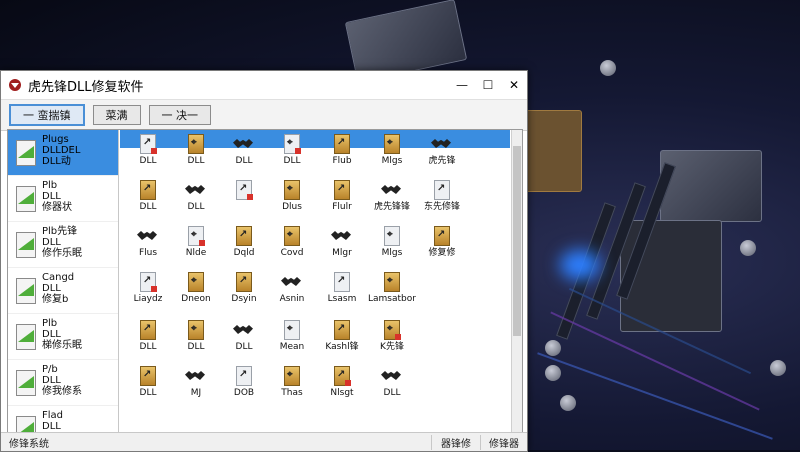 The width and height of the screenshot is (800, 452). Describe the element at coordinates (148, 299) in the screenshot. I see `file-item-label: Liaydz` at that location.